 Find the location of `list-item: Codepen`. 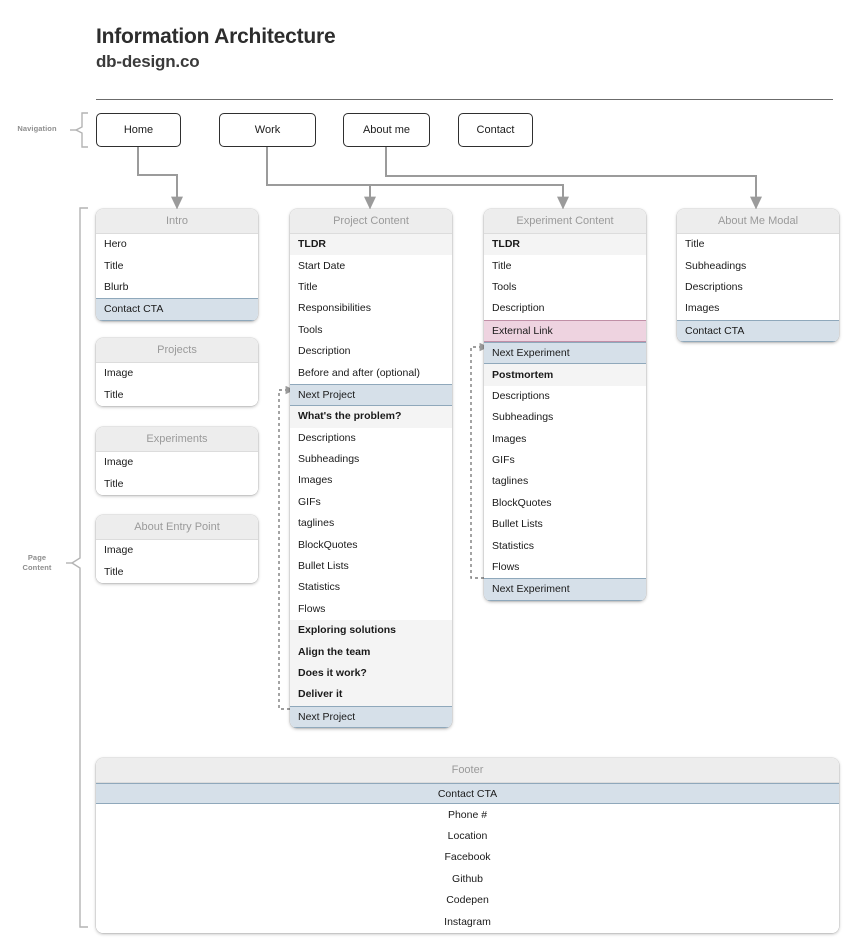

list-item: Codepen is located at coordinates (467, 900).